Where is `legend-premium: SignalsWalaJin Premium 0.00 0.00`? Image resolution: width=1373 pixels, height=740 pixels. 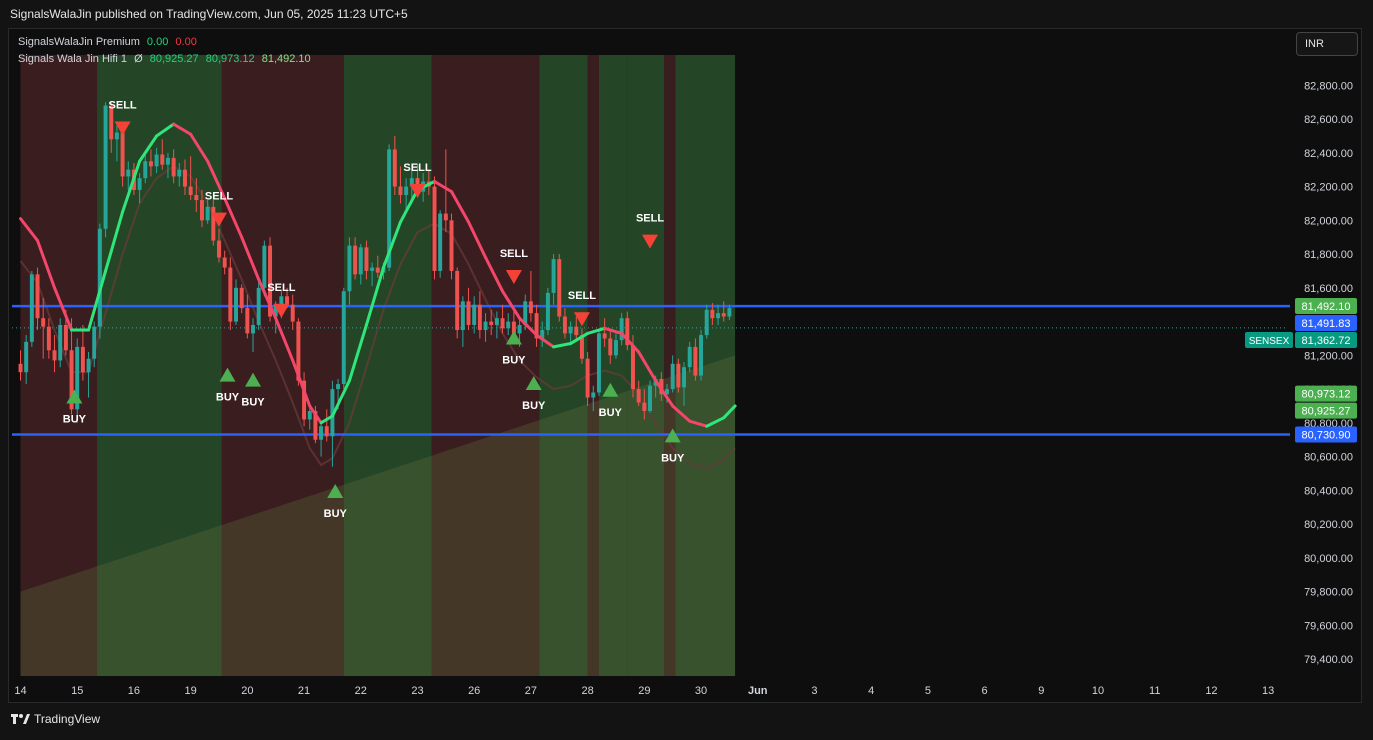 legend-premium: SignalsWalaJin Premium 0.00 0.00 is located at coordinates (164, 42).